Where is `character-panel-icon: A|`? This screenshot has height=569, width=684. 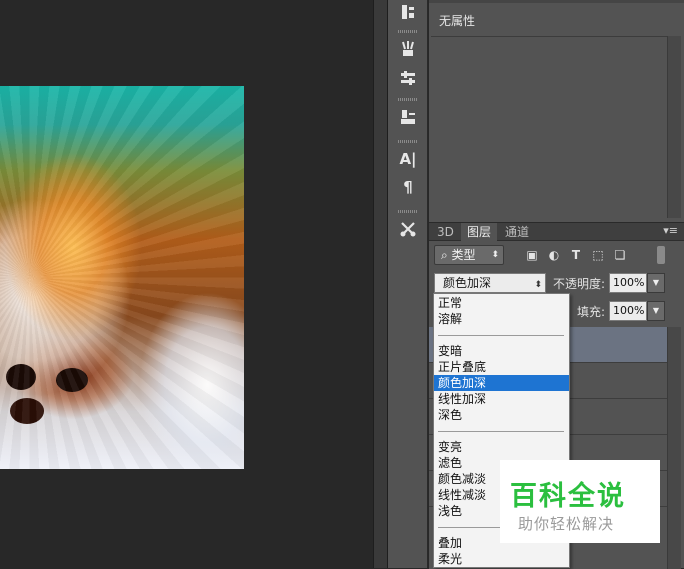
character-panel-icon: A| is located at coordinates (408, 159).